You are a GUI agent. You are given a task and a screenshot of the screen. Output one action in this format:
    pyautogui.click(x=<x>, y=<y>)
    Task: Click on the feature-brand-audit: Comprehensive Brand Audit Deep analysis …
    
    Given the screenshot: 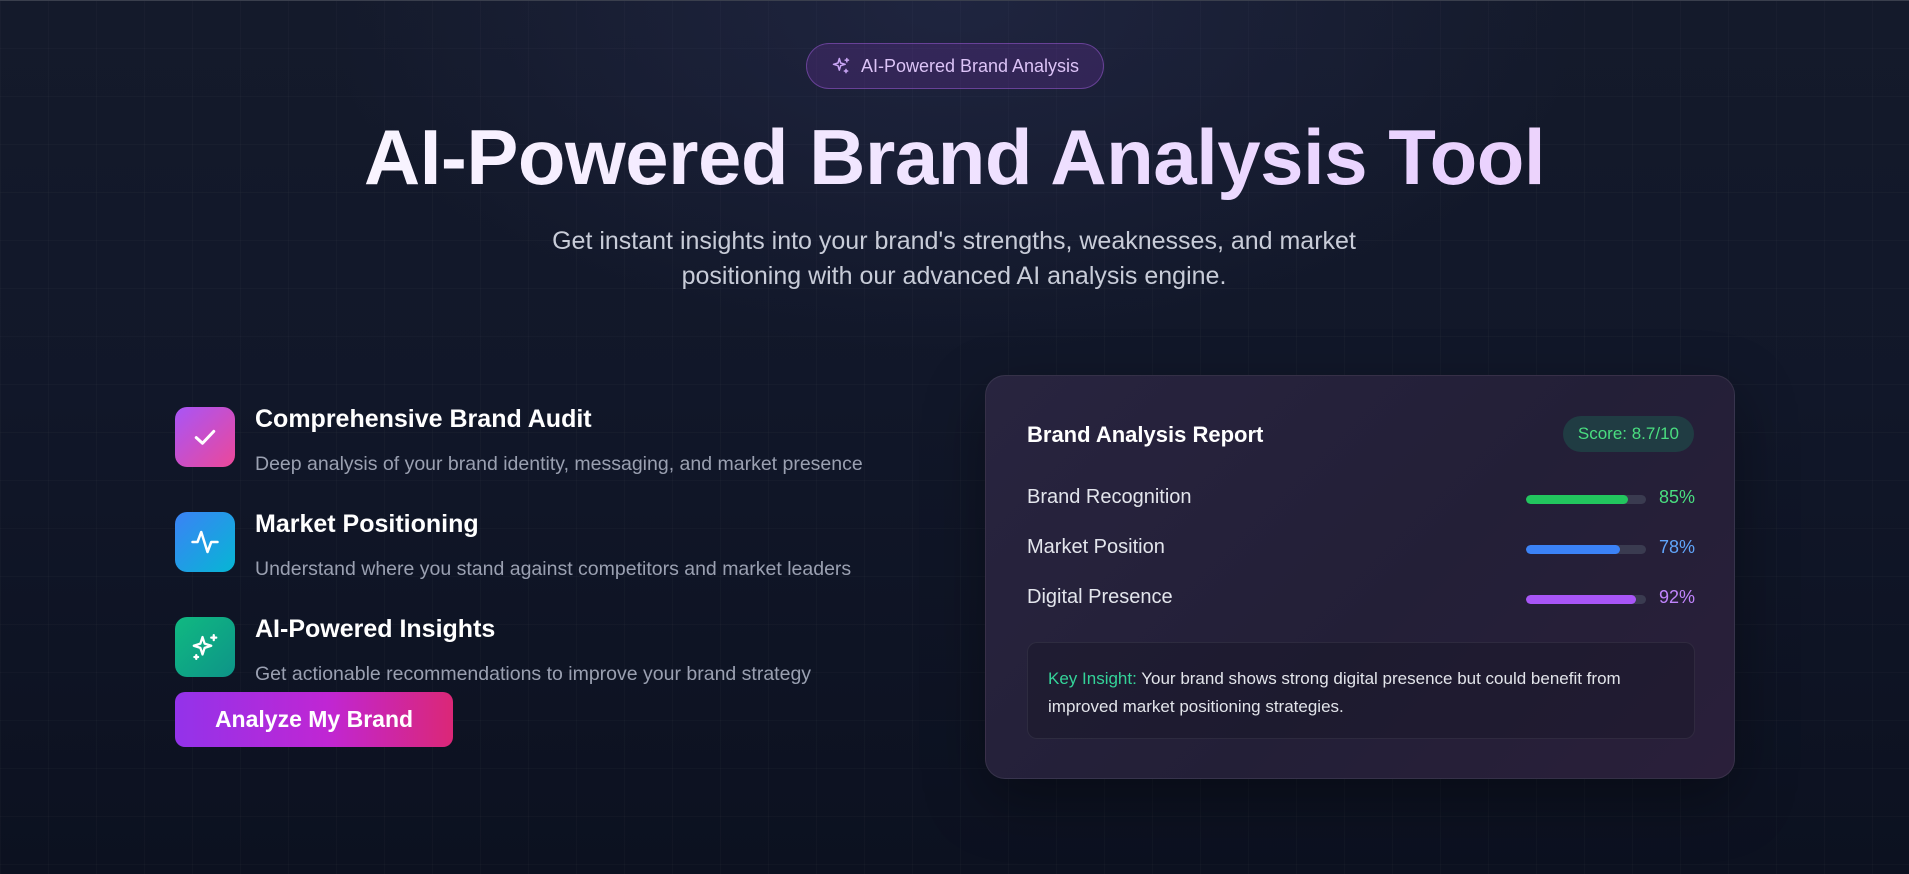 What is the action you would take?
    pyautogui.click(x=565, y=450)
    